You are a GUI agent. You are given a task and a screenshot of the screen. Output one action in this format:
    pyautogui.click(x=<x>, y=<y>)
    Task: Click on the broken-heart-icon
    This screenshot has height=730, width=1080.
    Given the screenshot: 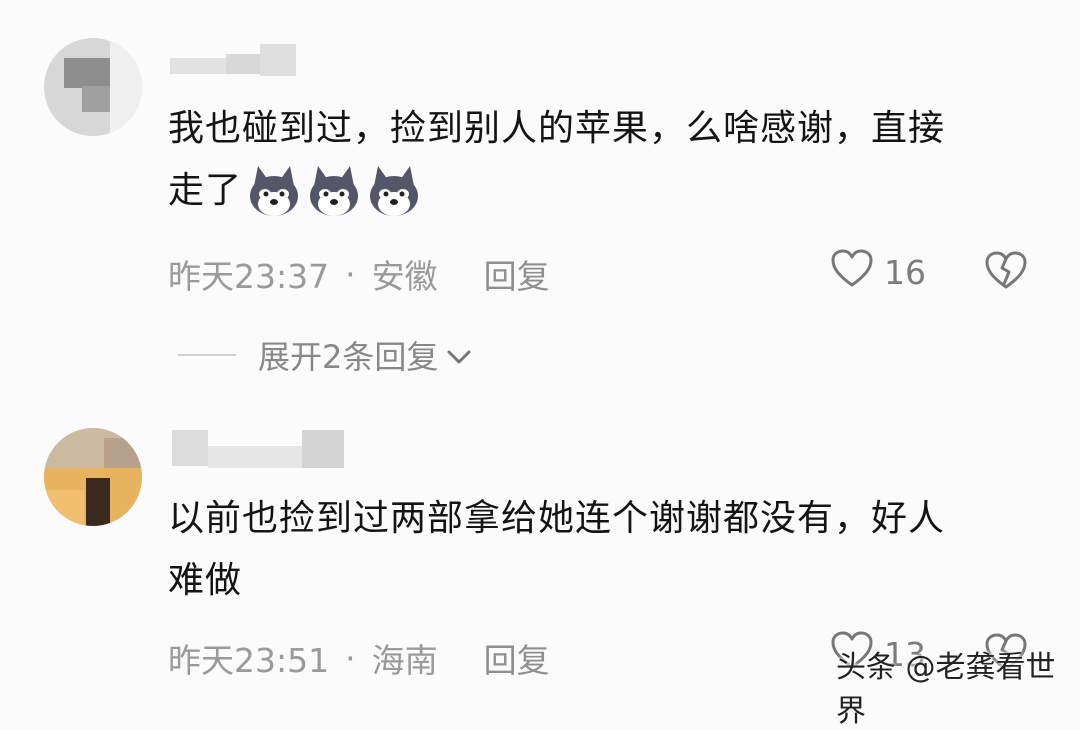 What is the action you would take?
    pyautogui.click(x=1006, y=272)
    